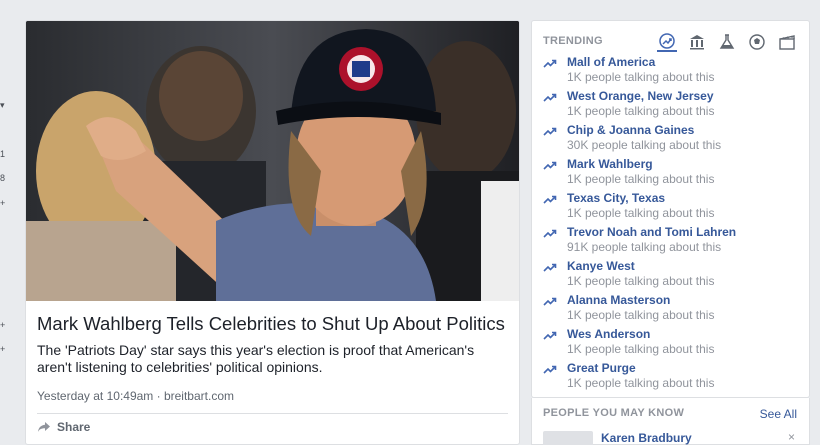 The image size is (820, 445). I want to click on trending-topic-name: Kanye West, so click(685, 266).